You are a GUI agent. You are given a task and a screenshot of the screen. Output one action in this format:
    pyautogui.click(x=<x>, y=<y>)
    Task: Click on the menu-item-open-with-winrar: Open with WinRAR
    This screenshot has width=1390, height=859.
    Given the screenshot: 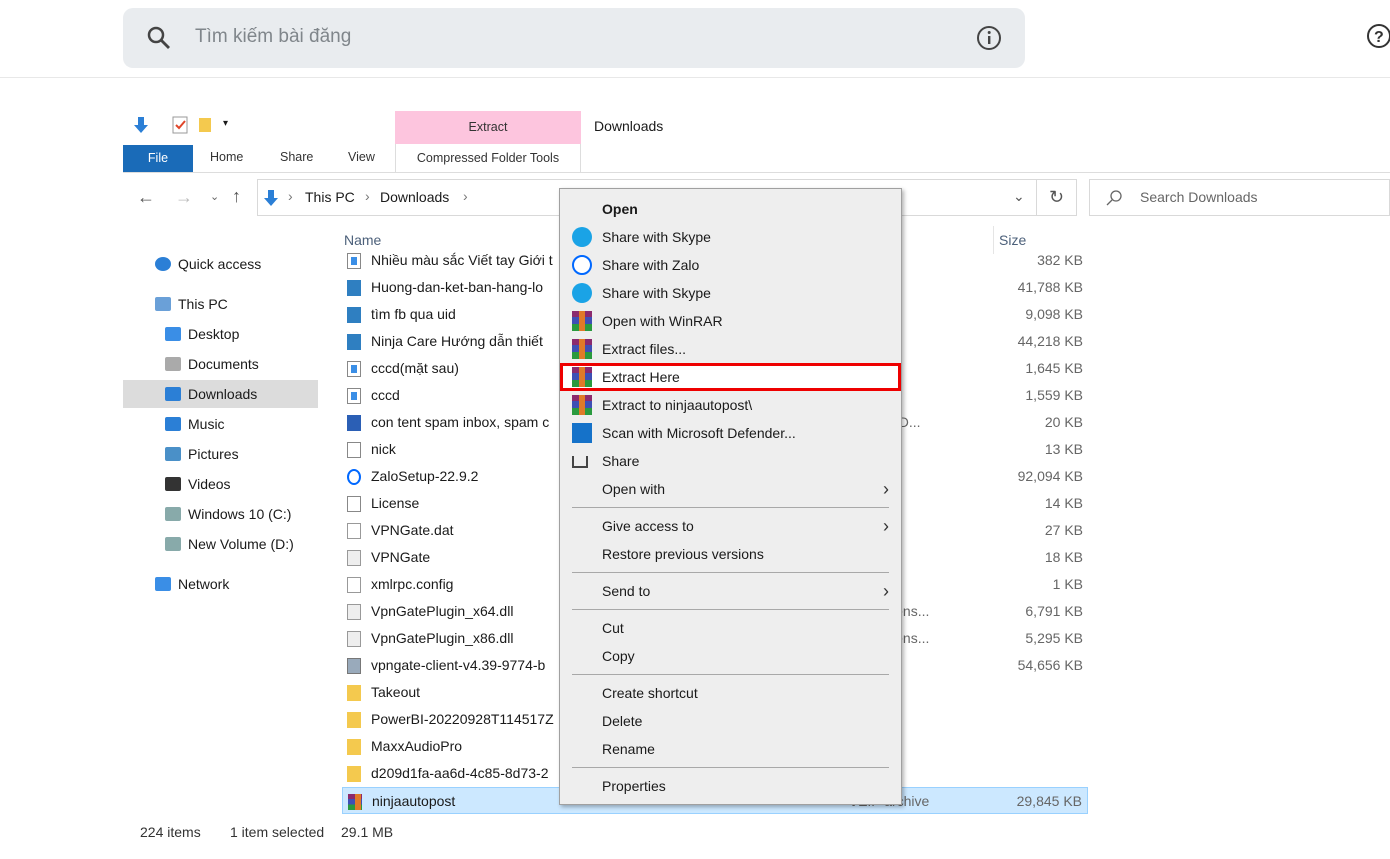 What is the action you would take?
    pyautogui.click(x=730, y=321)
    